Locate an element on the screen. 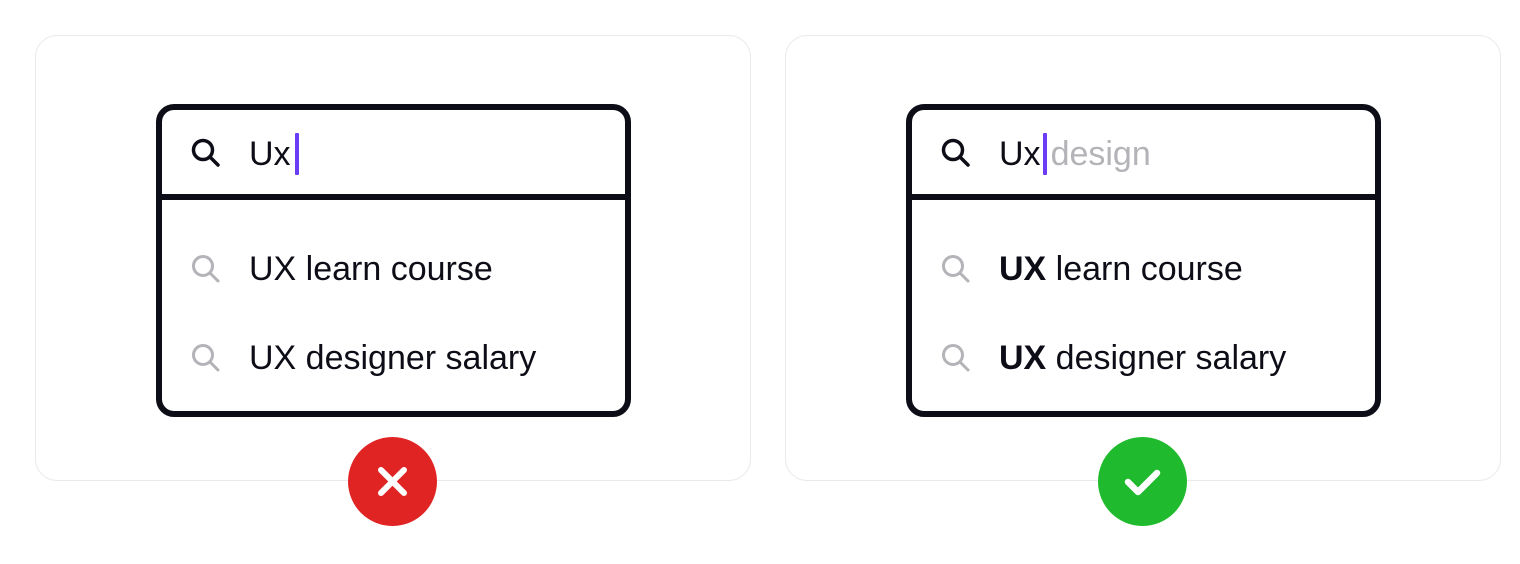  incorrect-badge is located at coordinates (392, 481).